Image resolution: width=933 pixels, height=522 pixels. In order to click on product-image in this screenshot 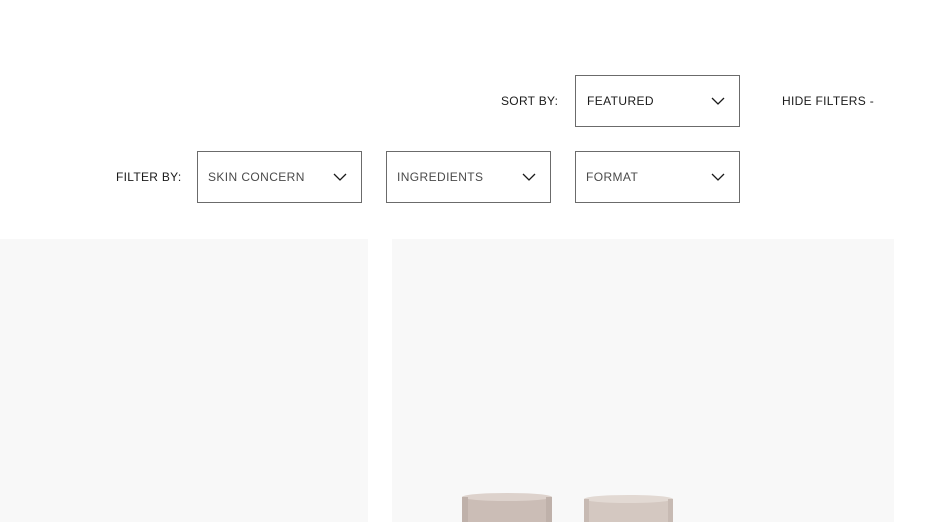, I will do `click(567, 507)`.